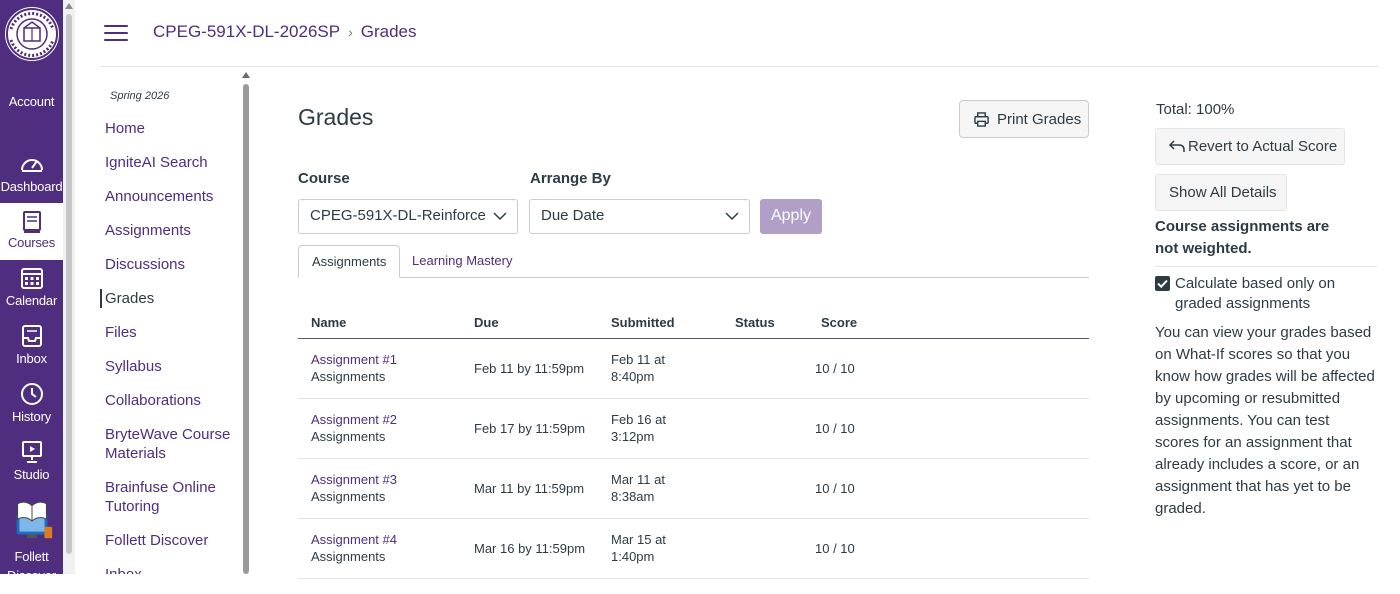 This screenshot has width=1400, height=594. Describe the element at coordinates (328, 322) in the screenshot. I see `column-header-name: Name` at that location.